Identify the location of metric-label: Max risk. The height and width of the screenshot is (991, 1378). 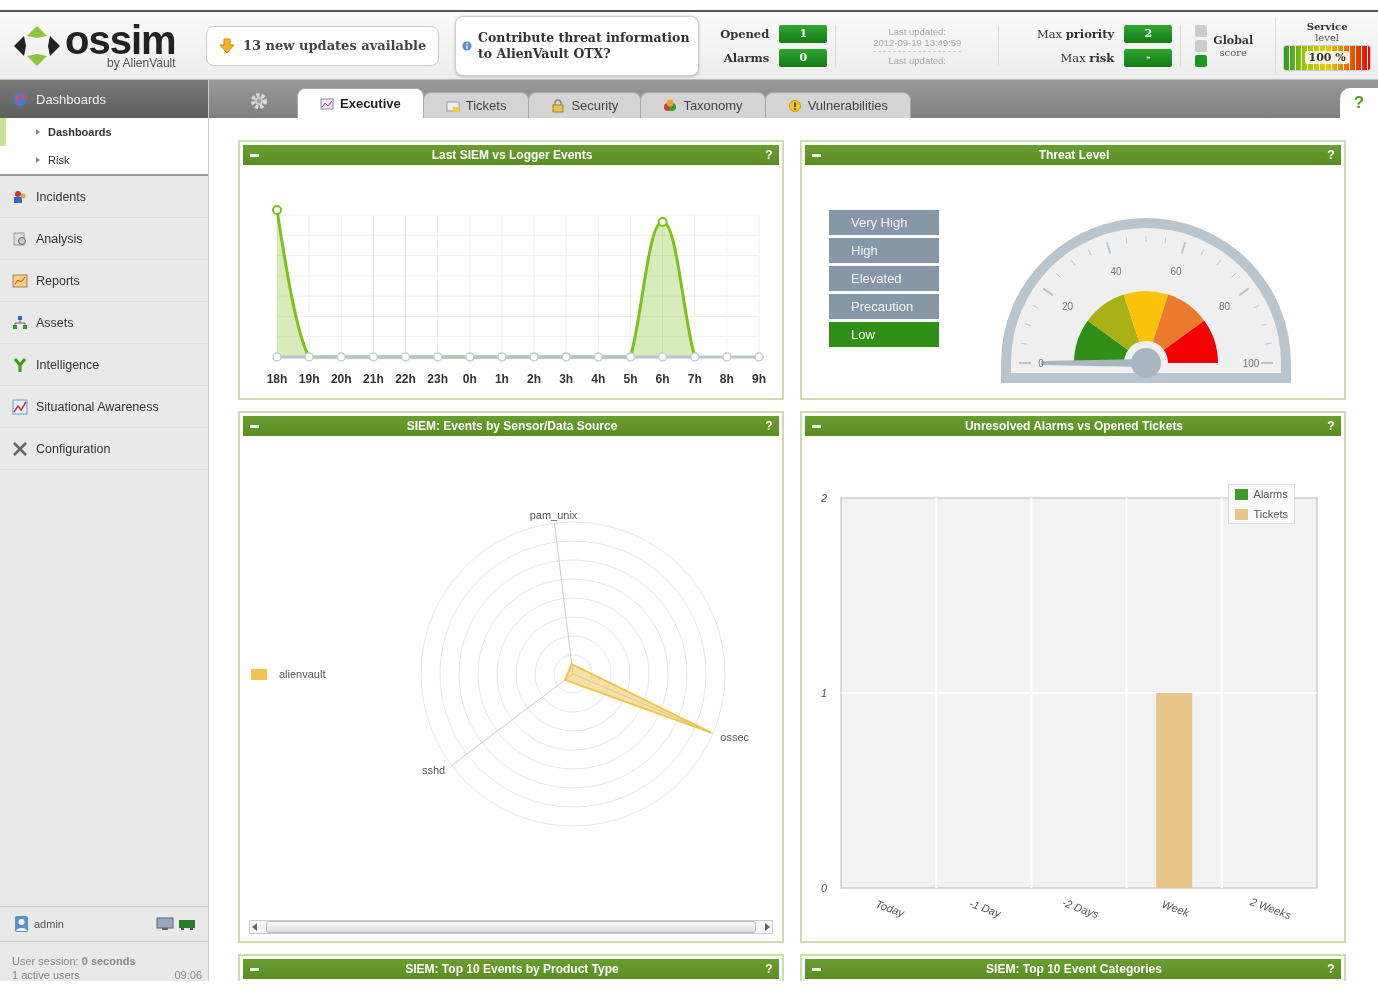
(1087, 57).